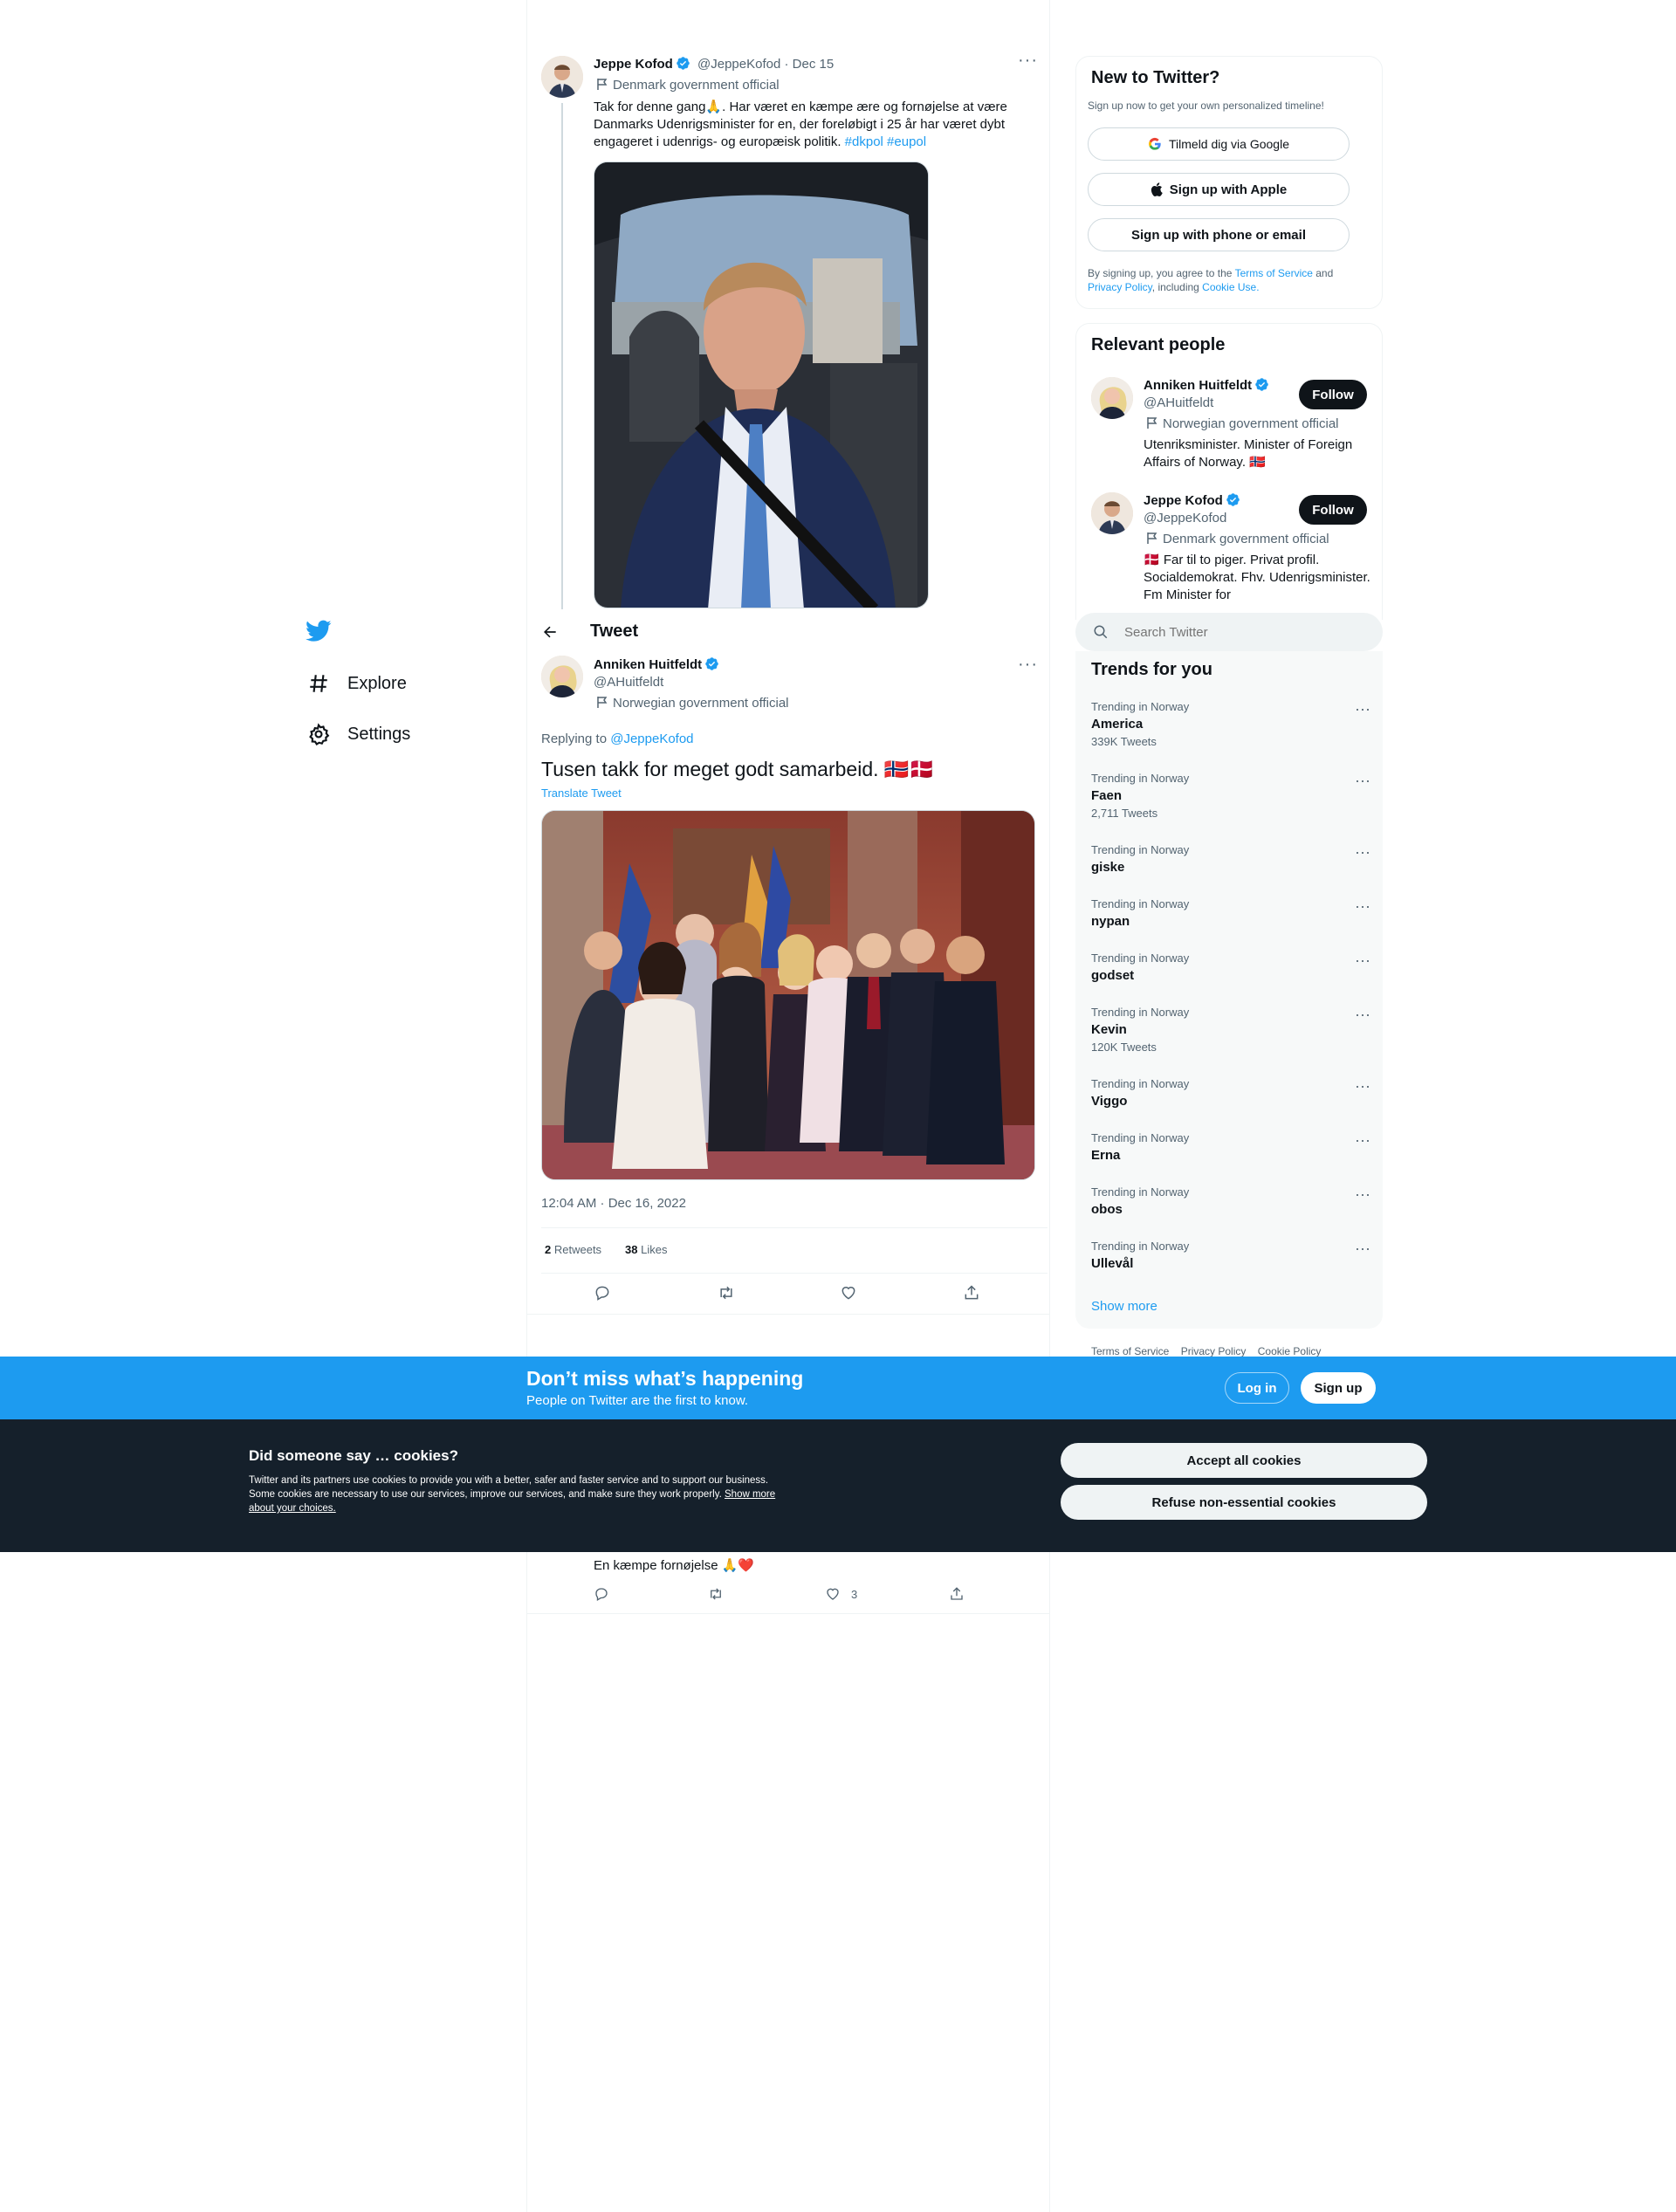 Image resolution: width=1676 pixels, height=2212 pixels. I want to click on column-divider-left, so click(526, 1106).